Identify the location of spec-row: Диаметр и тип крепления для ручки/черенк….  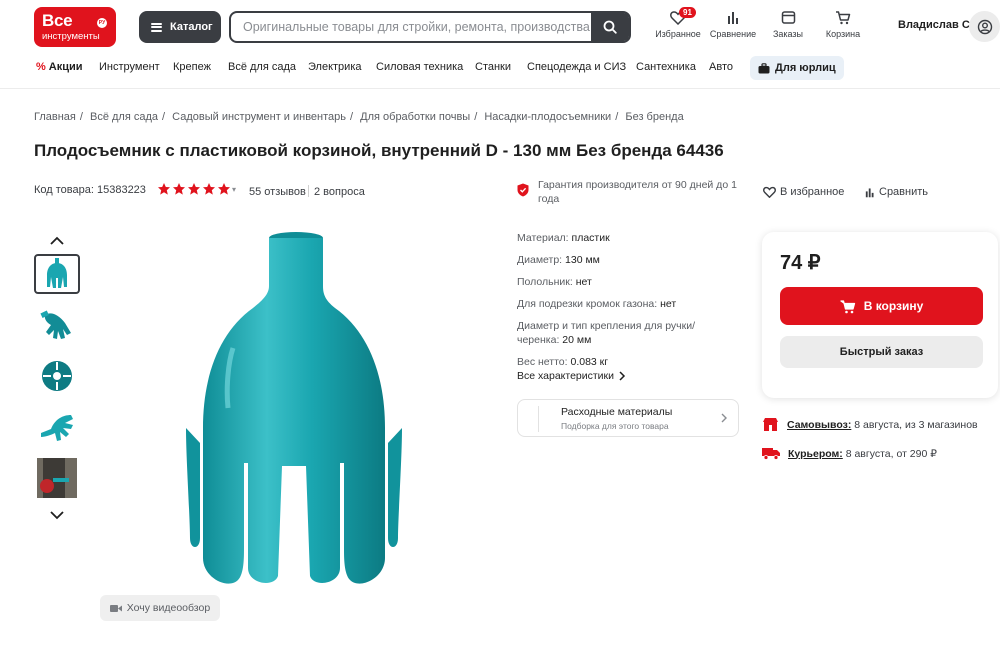
(622, 333).